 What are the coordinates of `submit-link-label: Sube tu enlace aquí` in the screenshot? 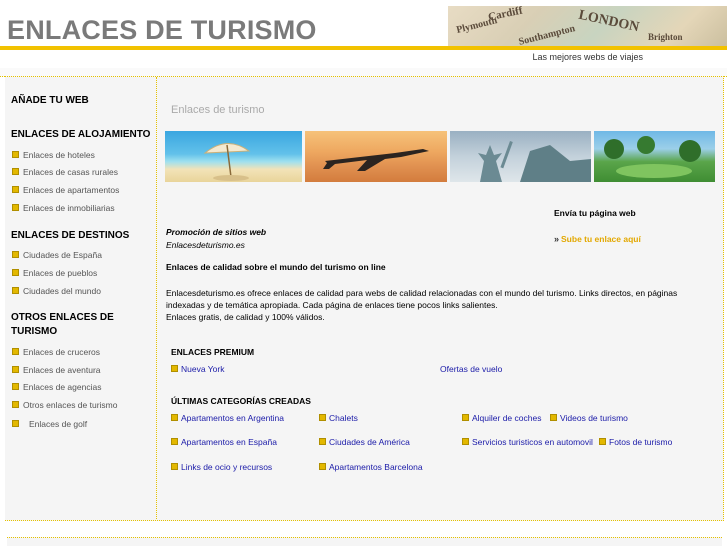 It's located at (601, 239).